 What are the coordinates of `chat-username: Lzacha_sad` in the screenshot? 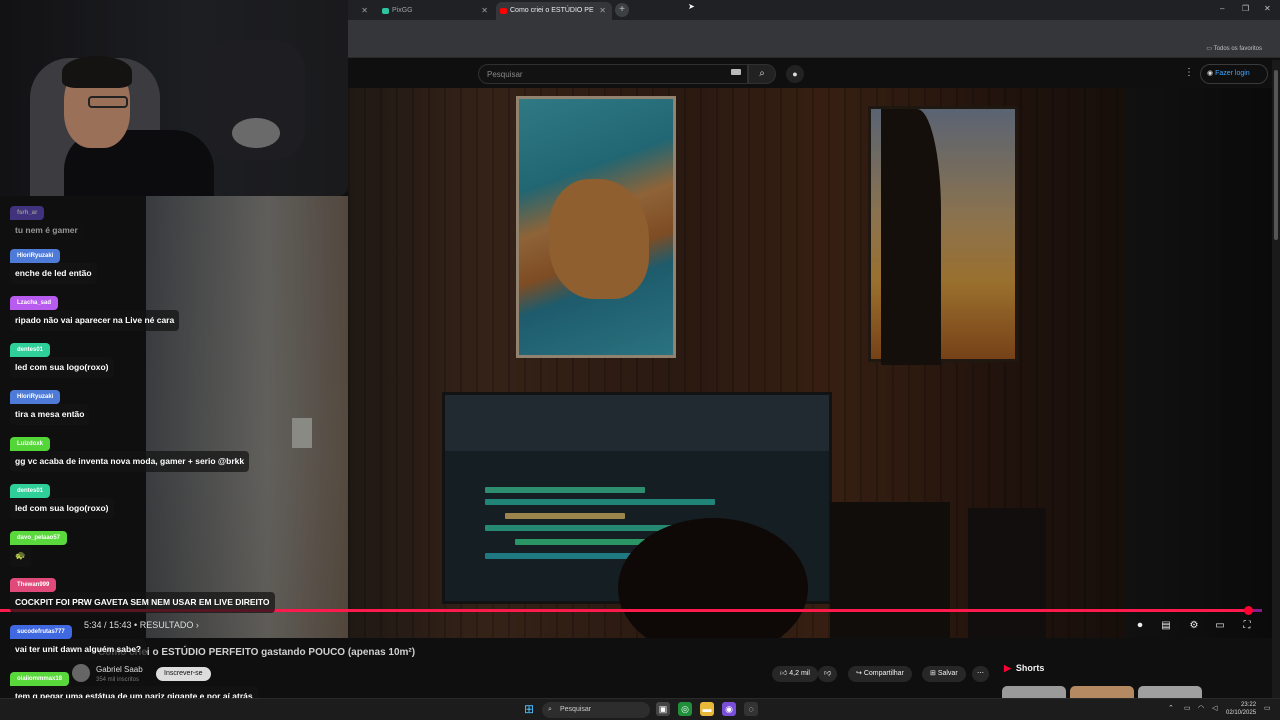 It's located at (34, 303).